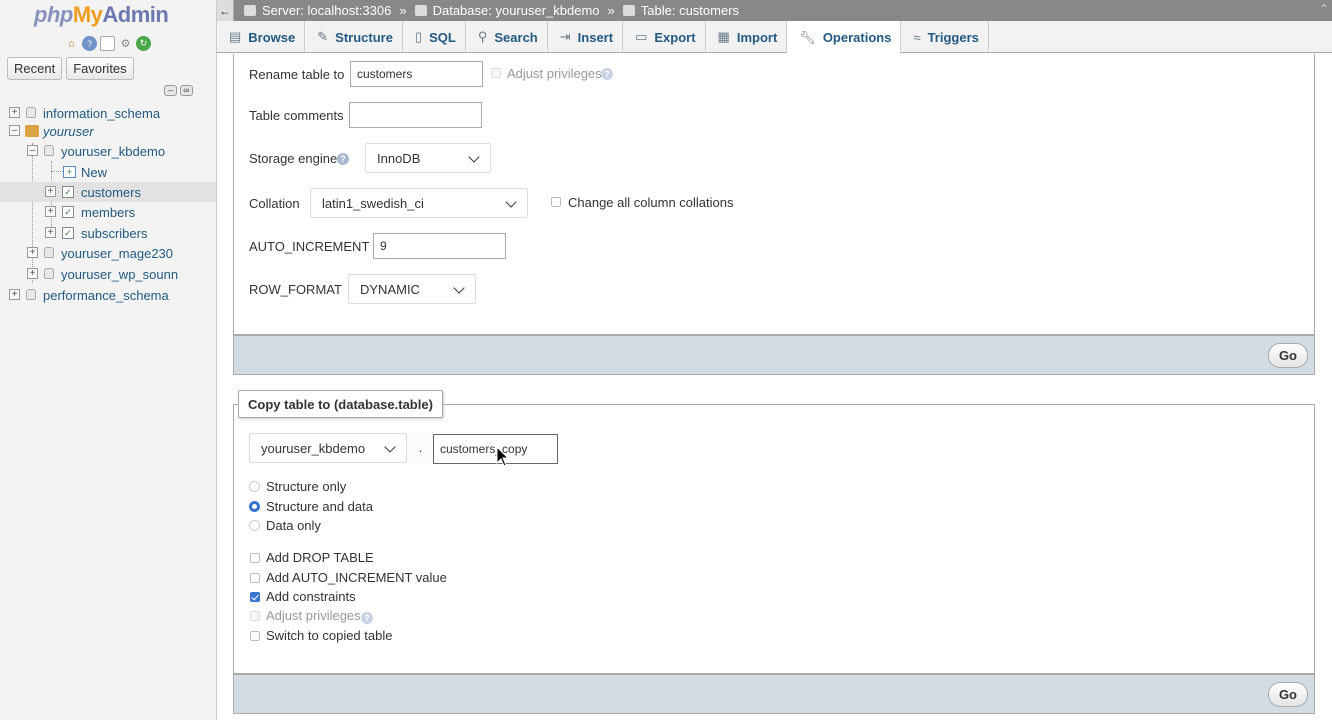 The width and height of the screenshot is (1332, 720). What do you see at coordinates (186, 90) in the screenshot?
I see `link-with-main-icon: ∞` at bounding box center [186, 90].